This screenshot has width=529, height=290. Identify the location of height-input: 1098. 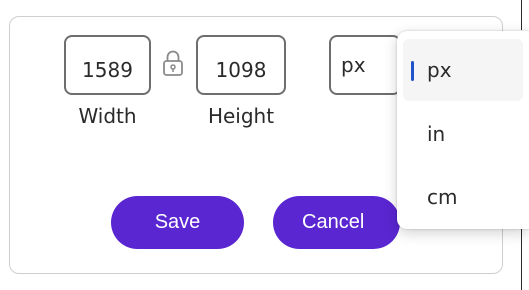
(241, 65).